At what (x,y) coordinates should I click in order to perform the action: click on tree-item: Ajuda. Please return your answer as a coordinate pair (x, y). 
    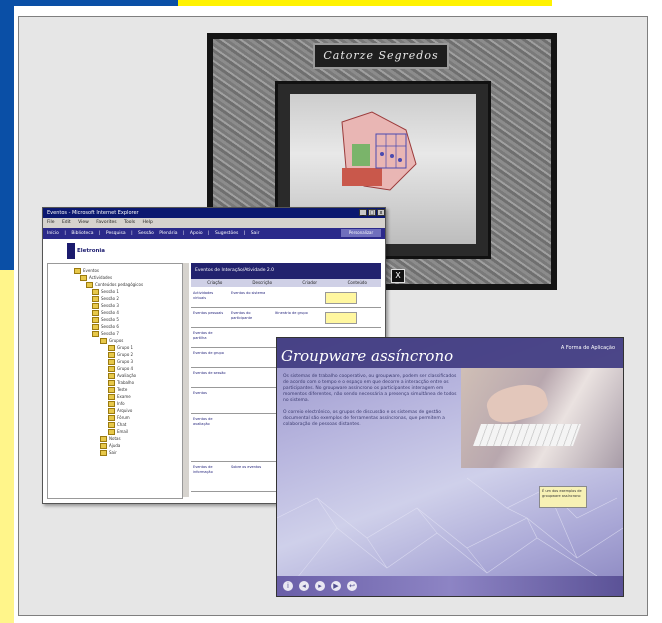
    Looking at the image, I should click on (110, 446).